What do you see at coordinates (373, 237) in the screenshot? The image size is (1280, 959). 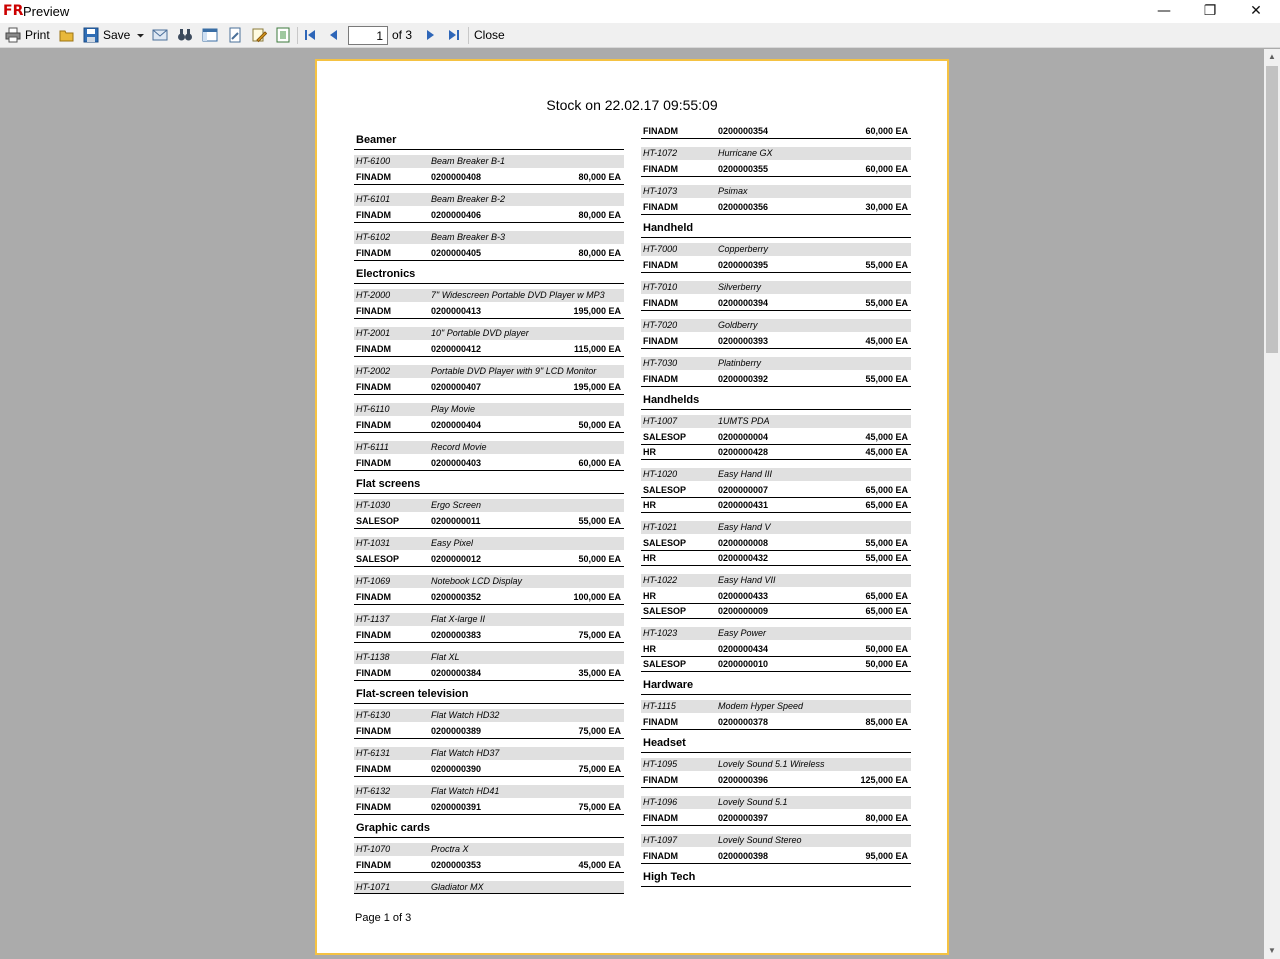 I see `product-id: HT-6102` at bounding box center [373, 237].